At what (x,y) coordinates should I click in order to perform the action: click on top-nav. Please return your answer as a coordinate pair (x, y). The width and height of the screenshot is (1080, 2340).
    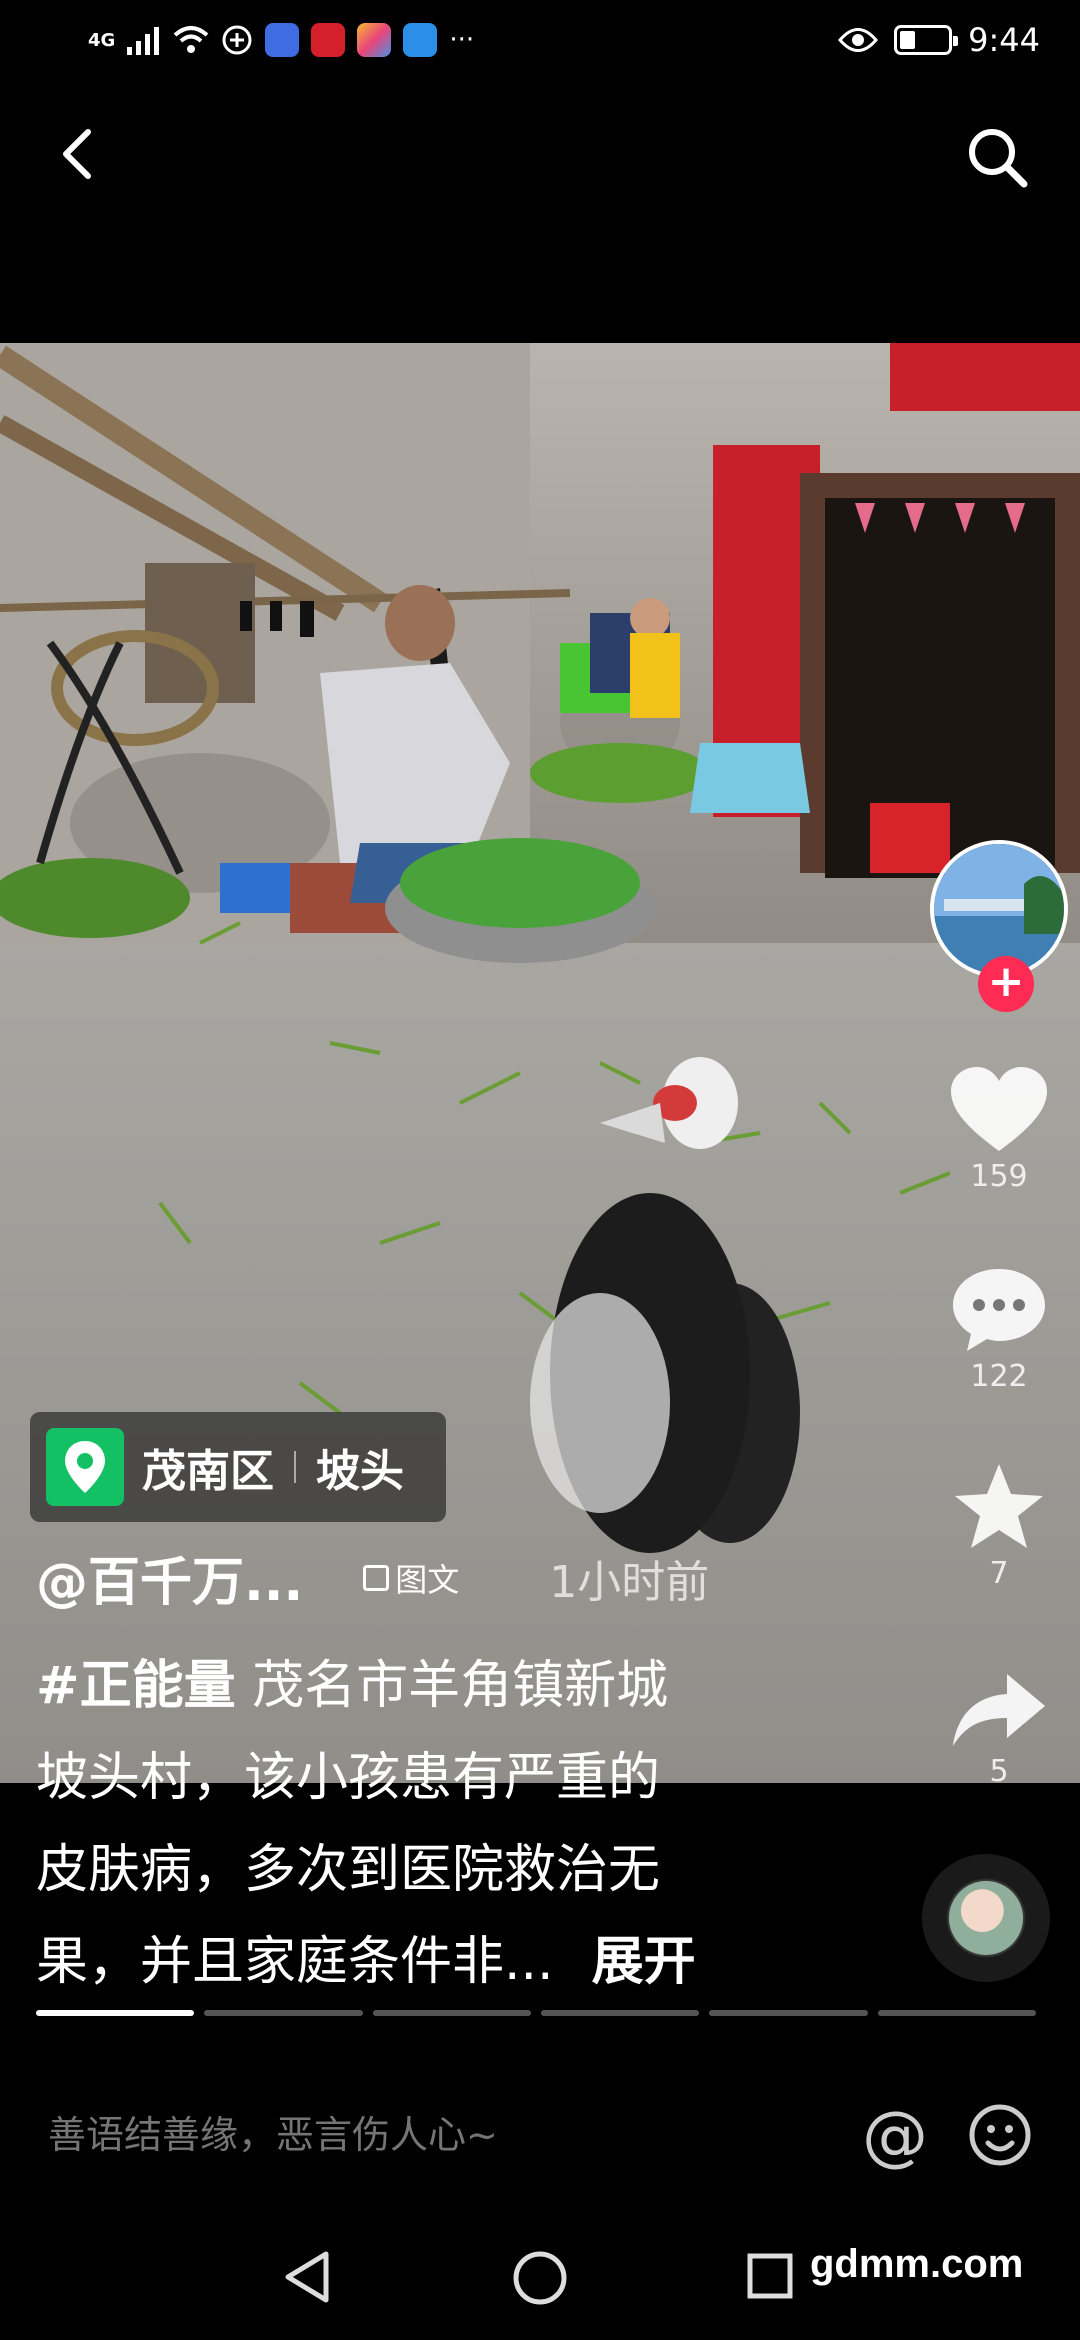
    Looking at the image, I should click on (540, 155).